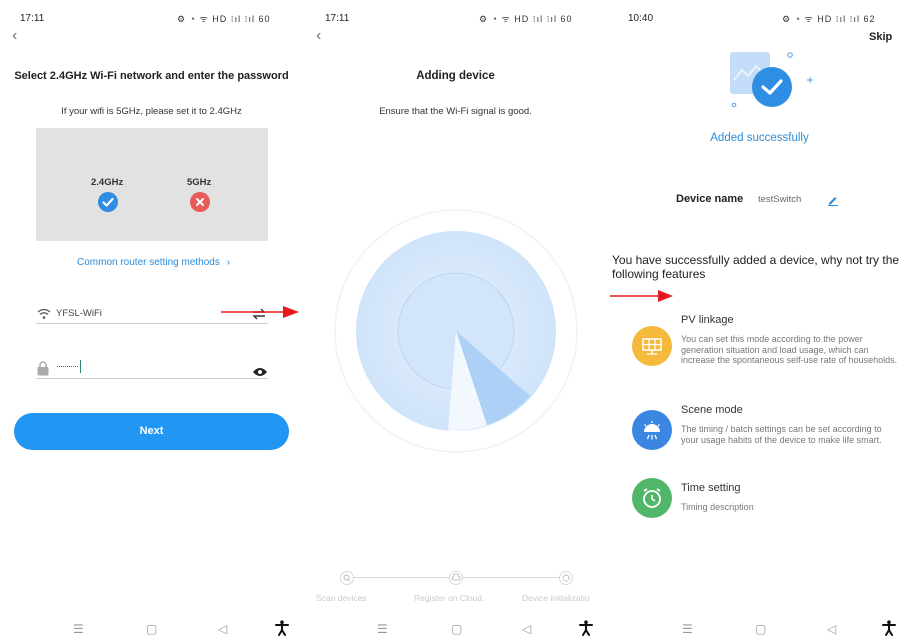 Image resolution: width=901 pixels, height=643 pixels. I want to click on scanning-radar, so click(456, 331).